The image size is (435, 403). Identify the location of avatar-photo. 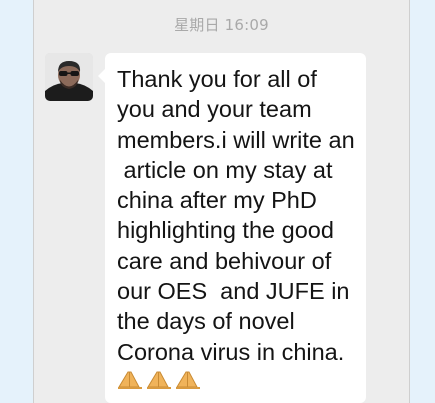
(69, 77).